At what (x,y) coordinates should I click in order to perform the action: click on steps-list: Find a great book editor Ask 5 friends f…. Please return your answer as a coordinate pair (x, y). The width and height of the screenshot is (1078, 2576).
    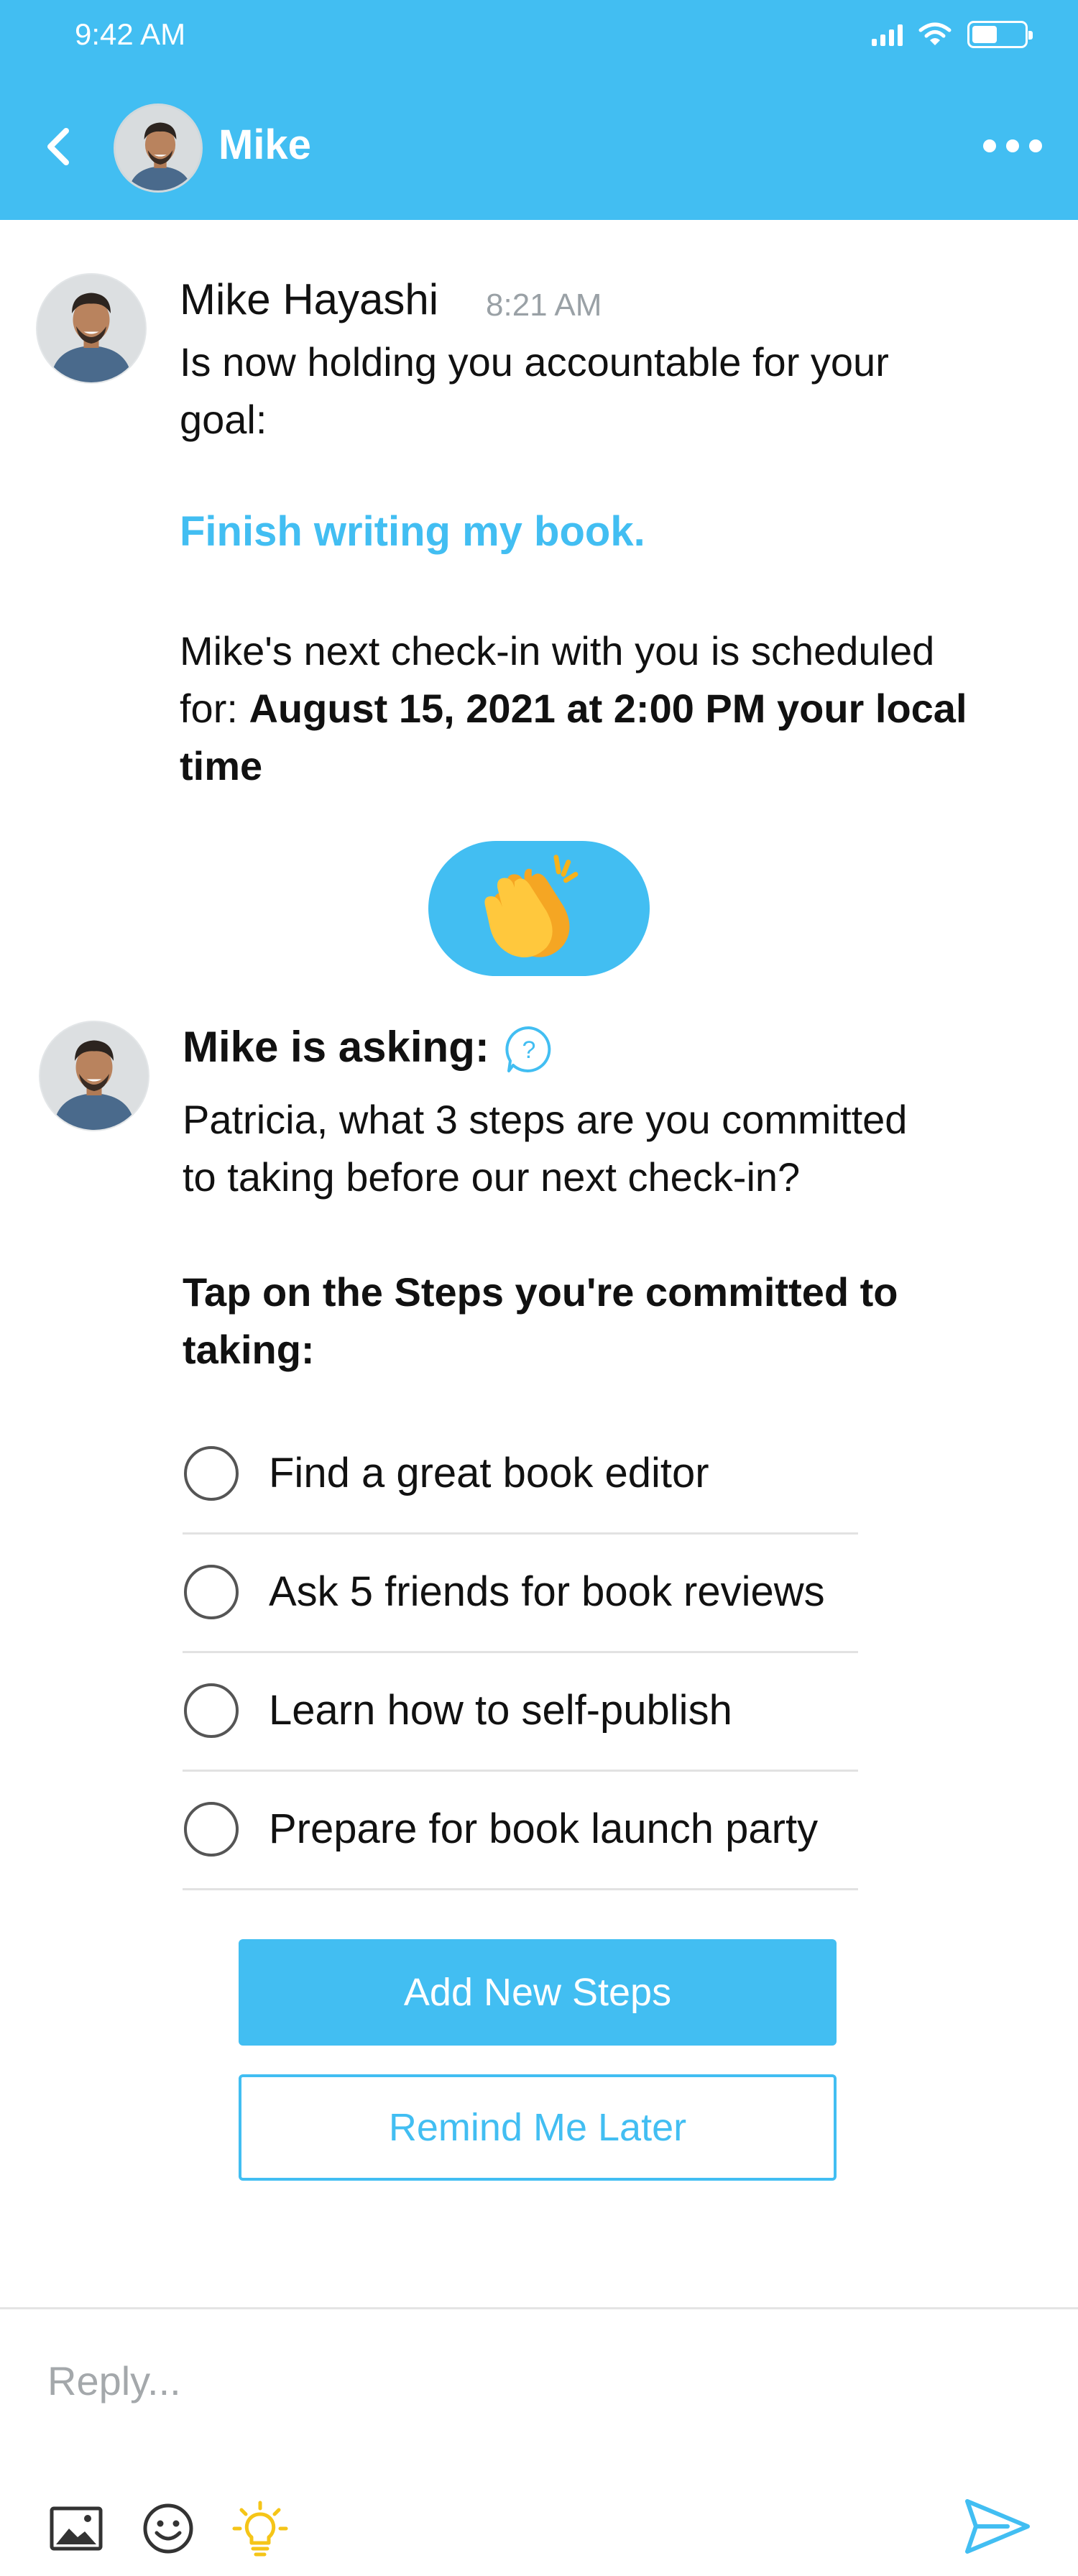
    Looking at the image, I should click on (520, 1653).